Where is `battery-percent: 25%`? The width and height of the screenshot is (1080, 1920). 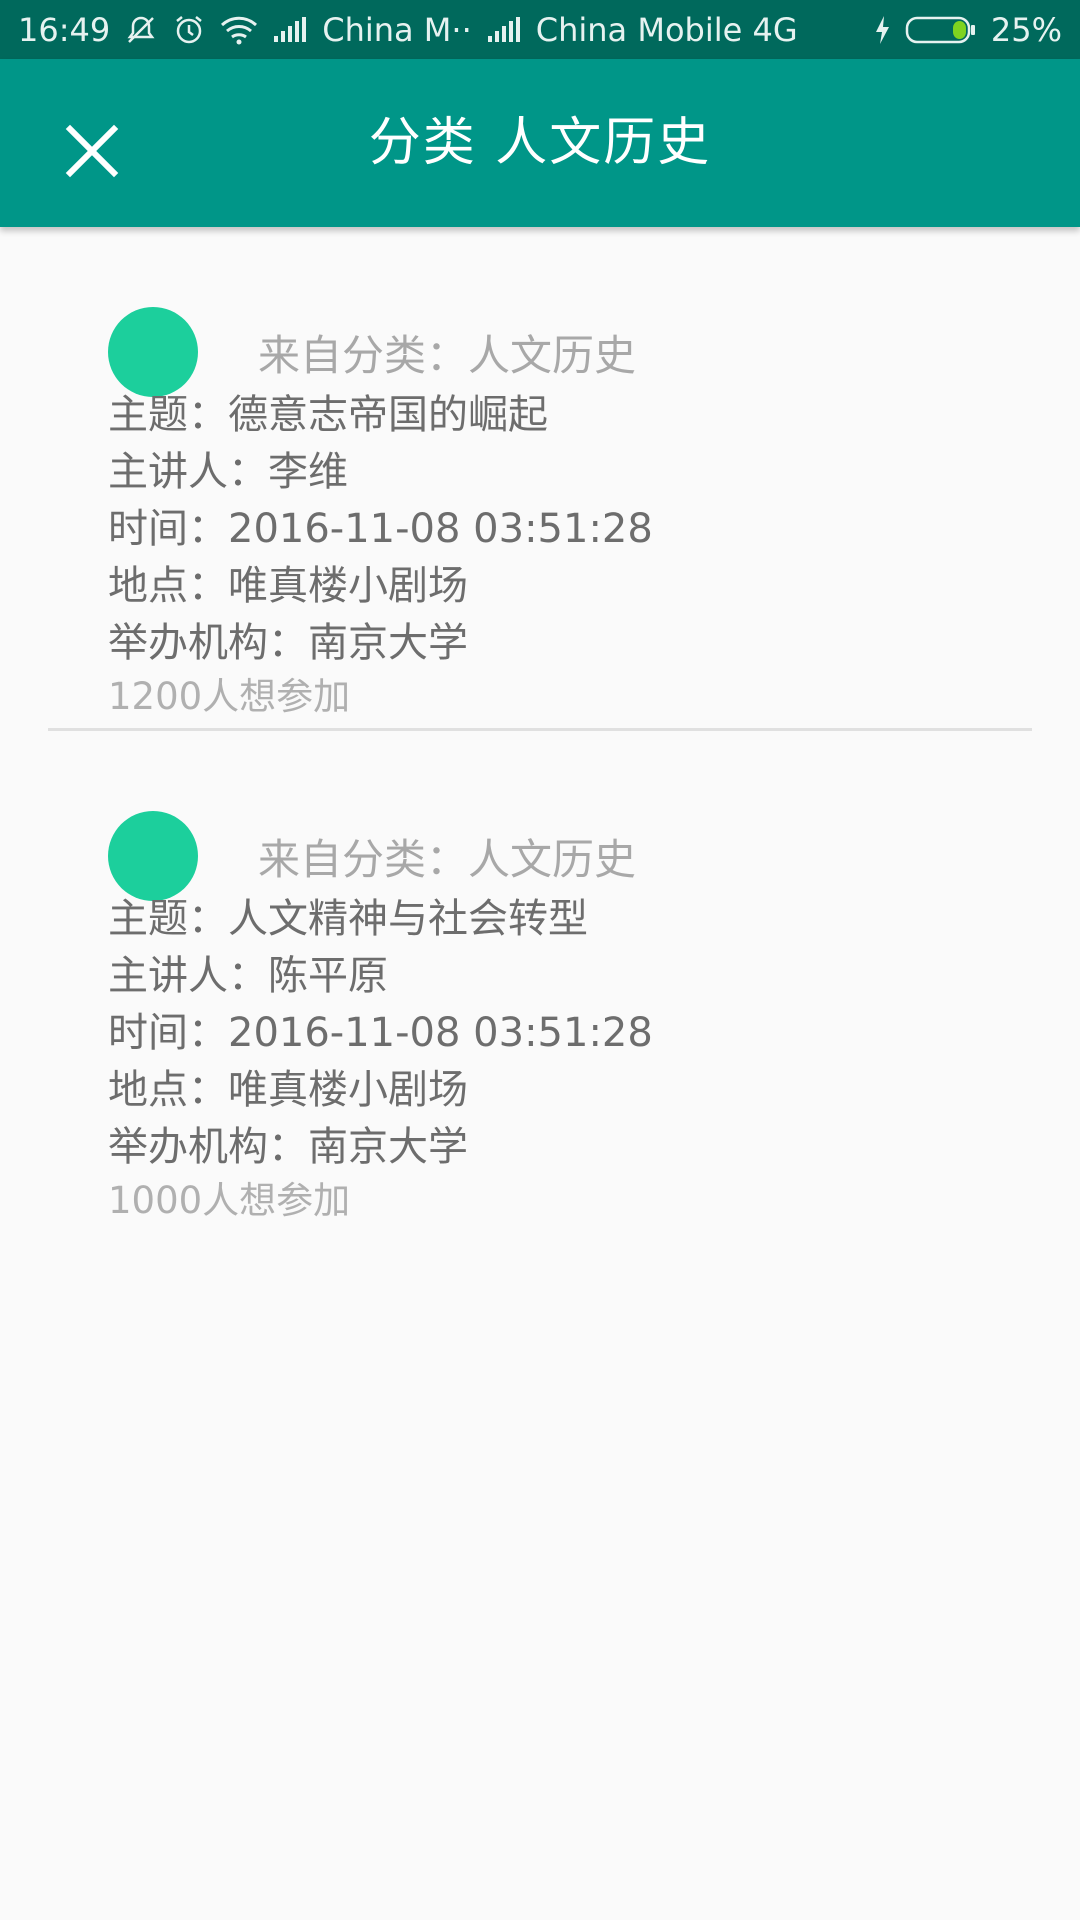
battery-percent: 25% is located at coordinates (1026, 29).